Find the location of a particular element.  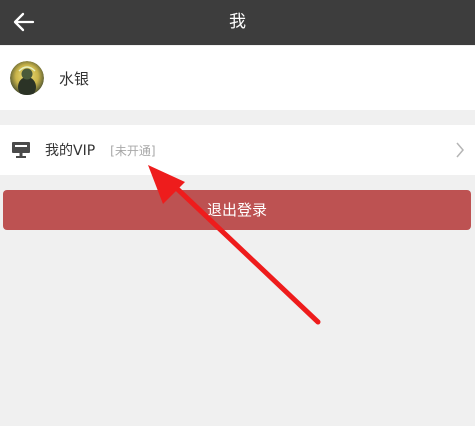

vip-status-text: [未开通] is located at coordinates (133, 150).